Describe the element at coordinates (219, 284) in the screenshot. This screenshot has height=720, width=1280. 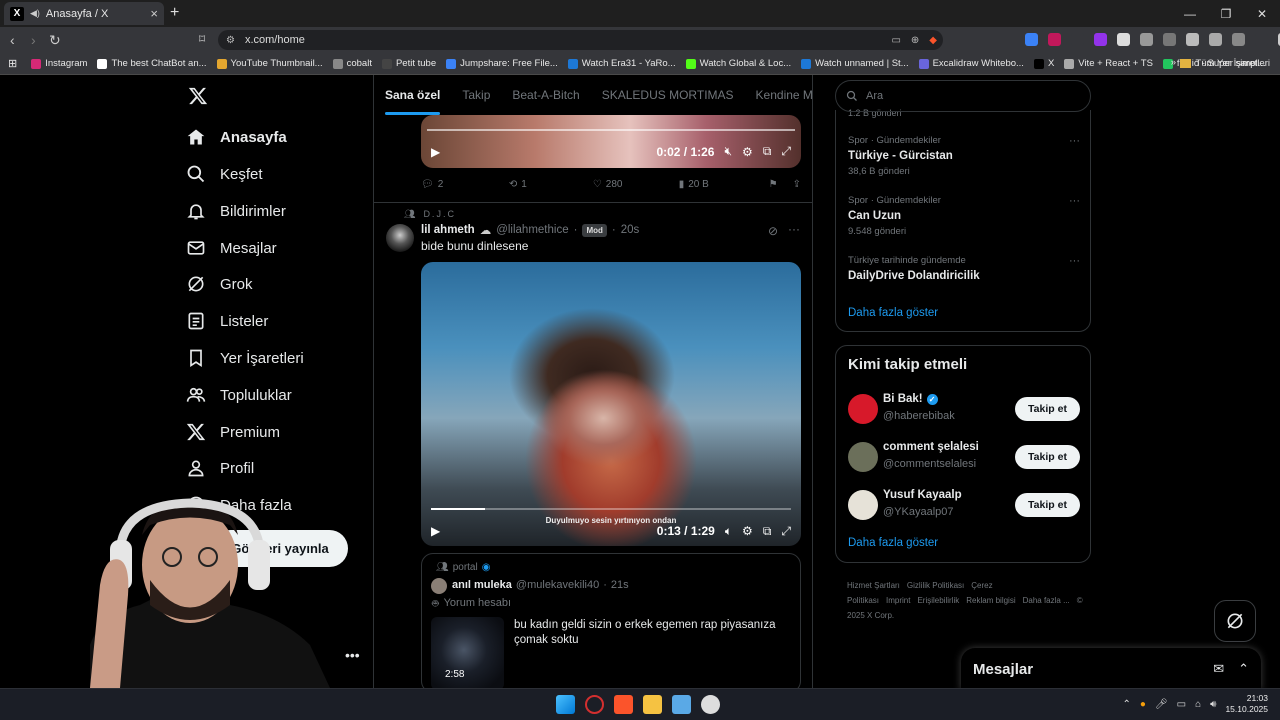
I see `nav-item-grok: Grok` at that location.